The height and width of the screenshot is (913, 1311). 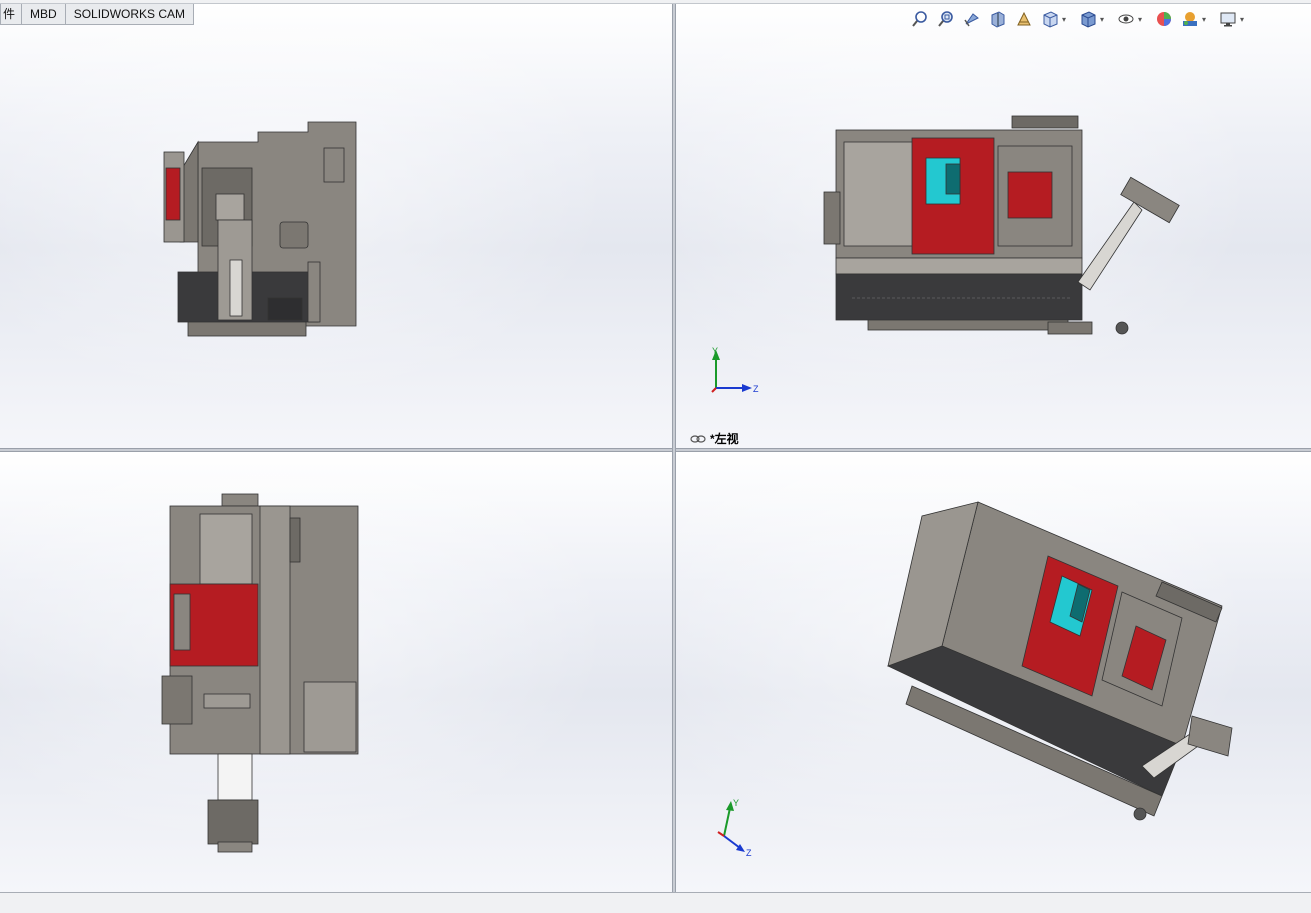 What do you see at coordinates (260, 673) in the screenshot?
I see `machine-top-view` at bounding box center [260, 673].